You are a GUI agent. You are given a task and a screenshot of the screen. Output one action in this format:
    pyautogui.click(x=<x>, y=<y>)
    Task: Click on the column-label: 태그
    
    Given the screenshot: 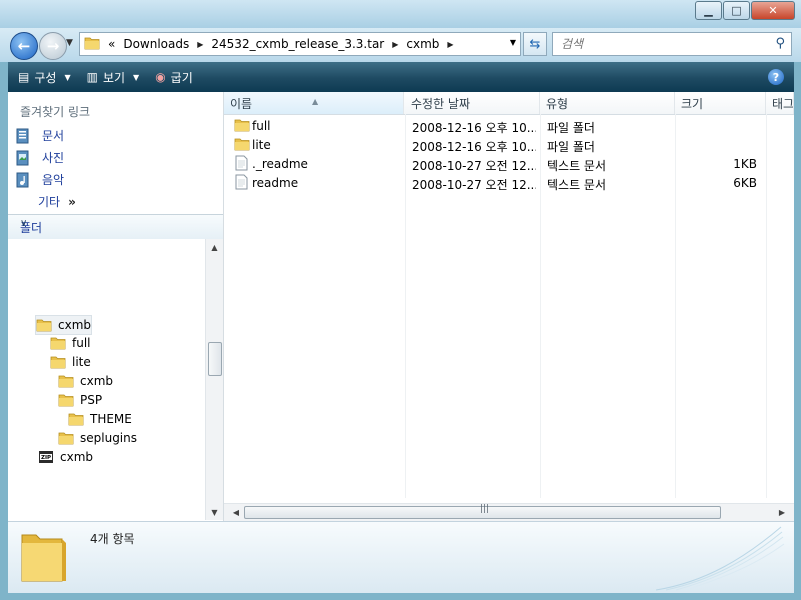 What is the action you would take?
    pyautogui.click(x=783, y=104)
    